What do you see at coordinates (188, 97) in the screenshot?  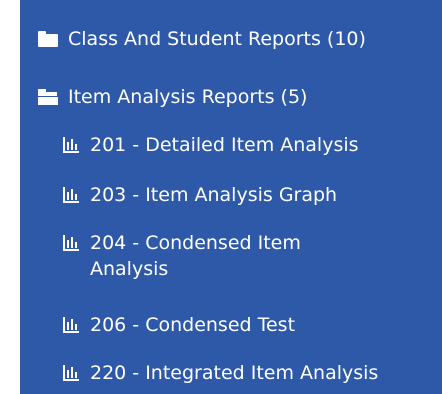 I see `folder-label: Item Analysis Reports (5)` at bounding box center [188, 97].